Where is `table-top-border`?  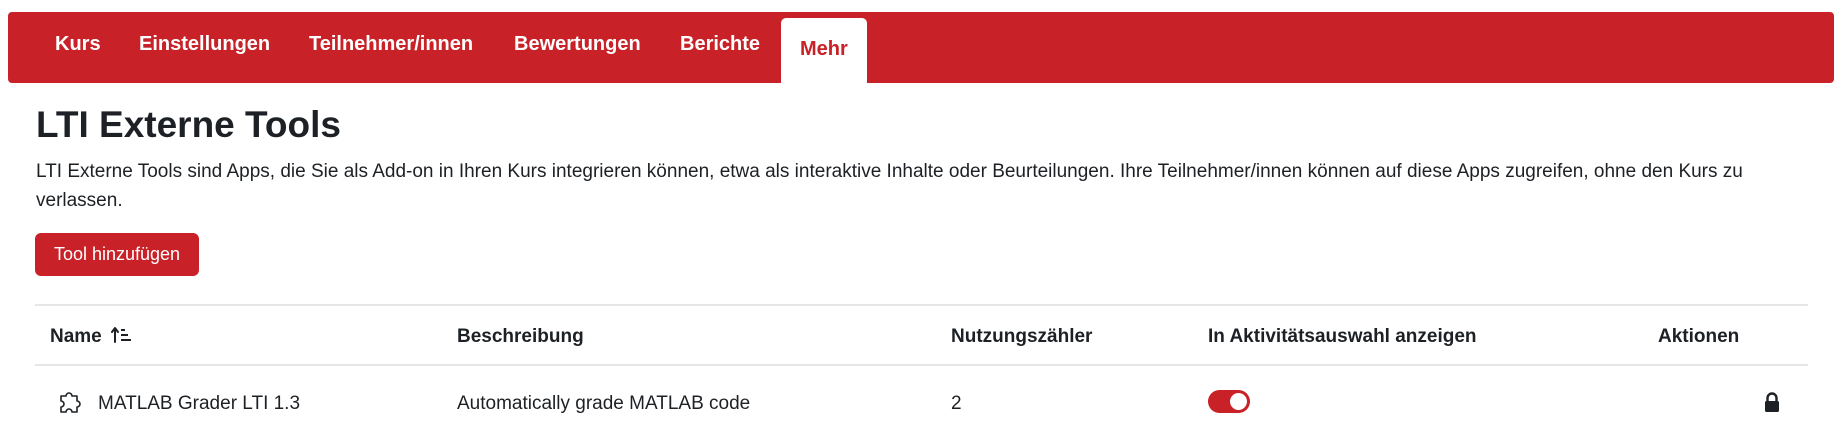 table-top-border is located at coordinates (921, 305).